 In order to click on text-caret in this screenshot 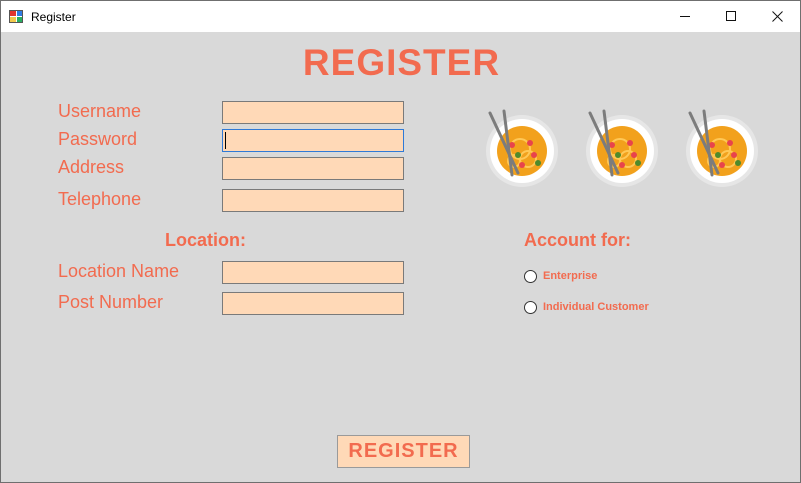, I will do `click(225, 140)`.